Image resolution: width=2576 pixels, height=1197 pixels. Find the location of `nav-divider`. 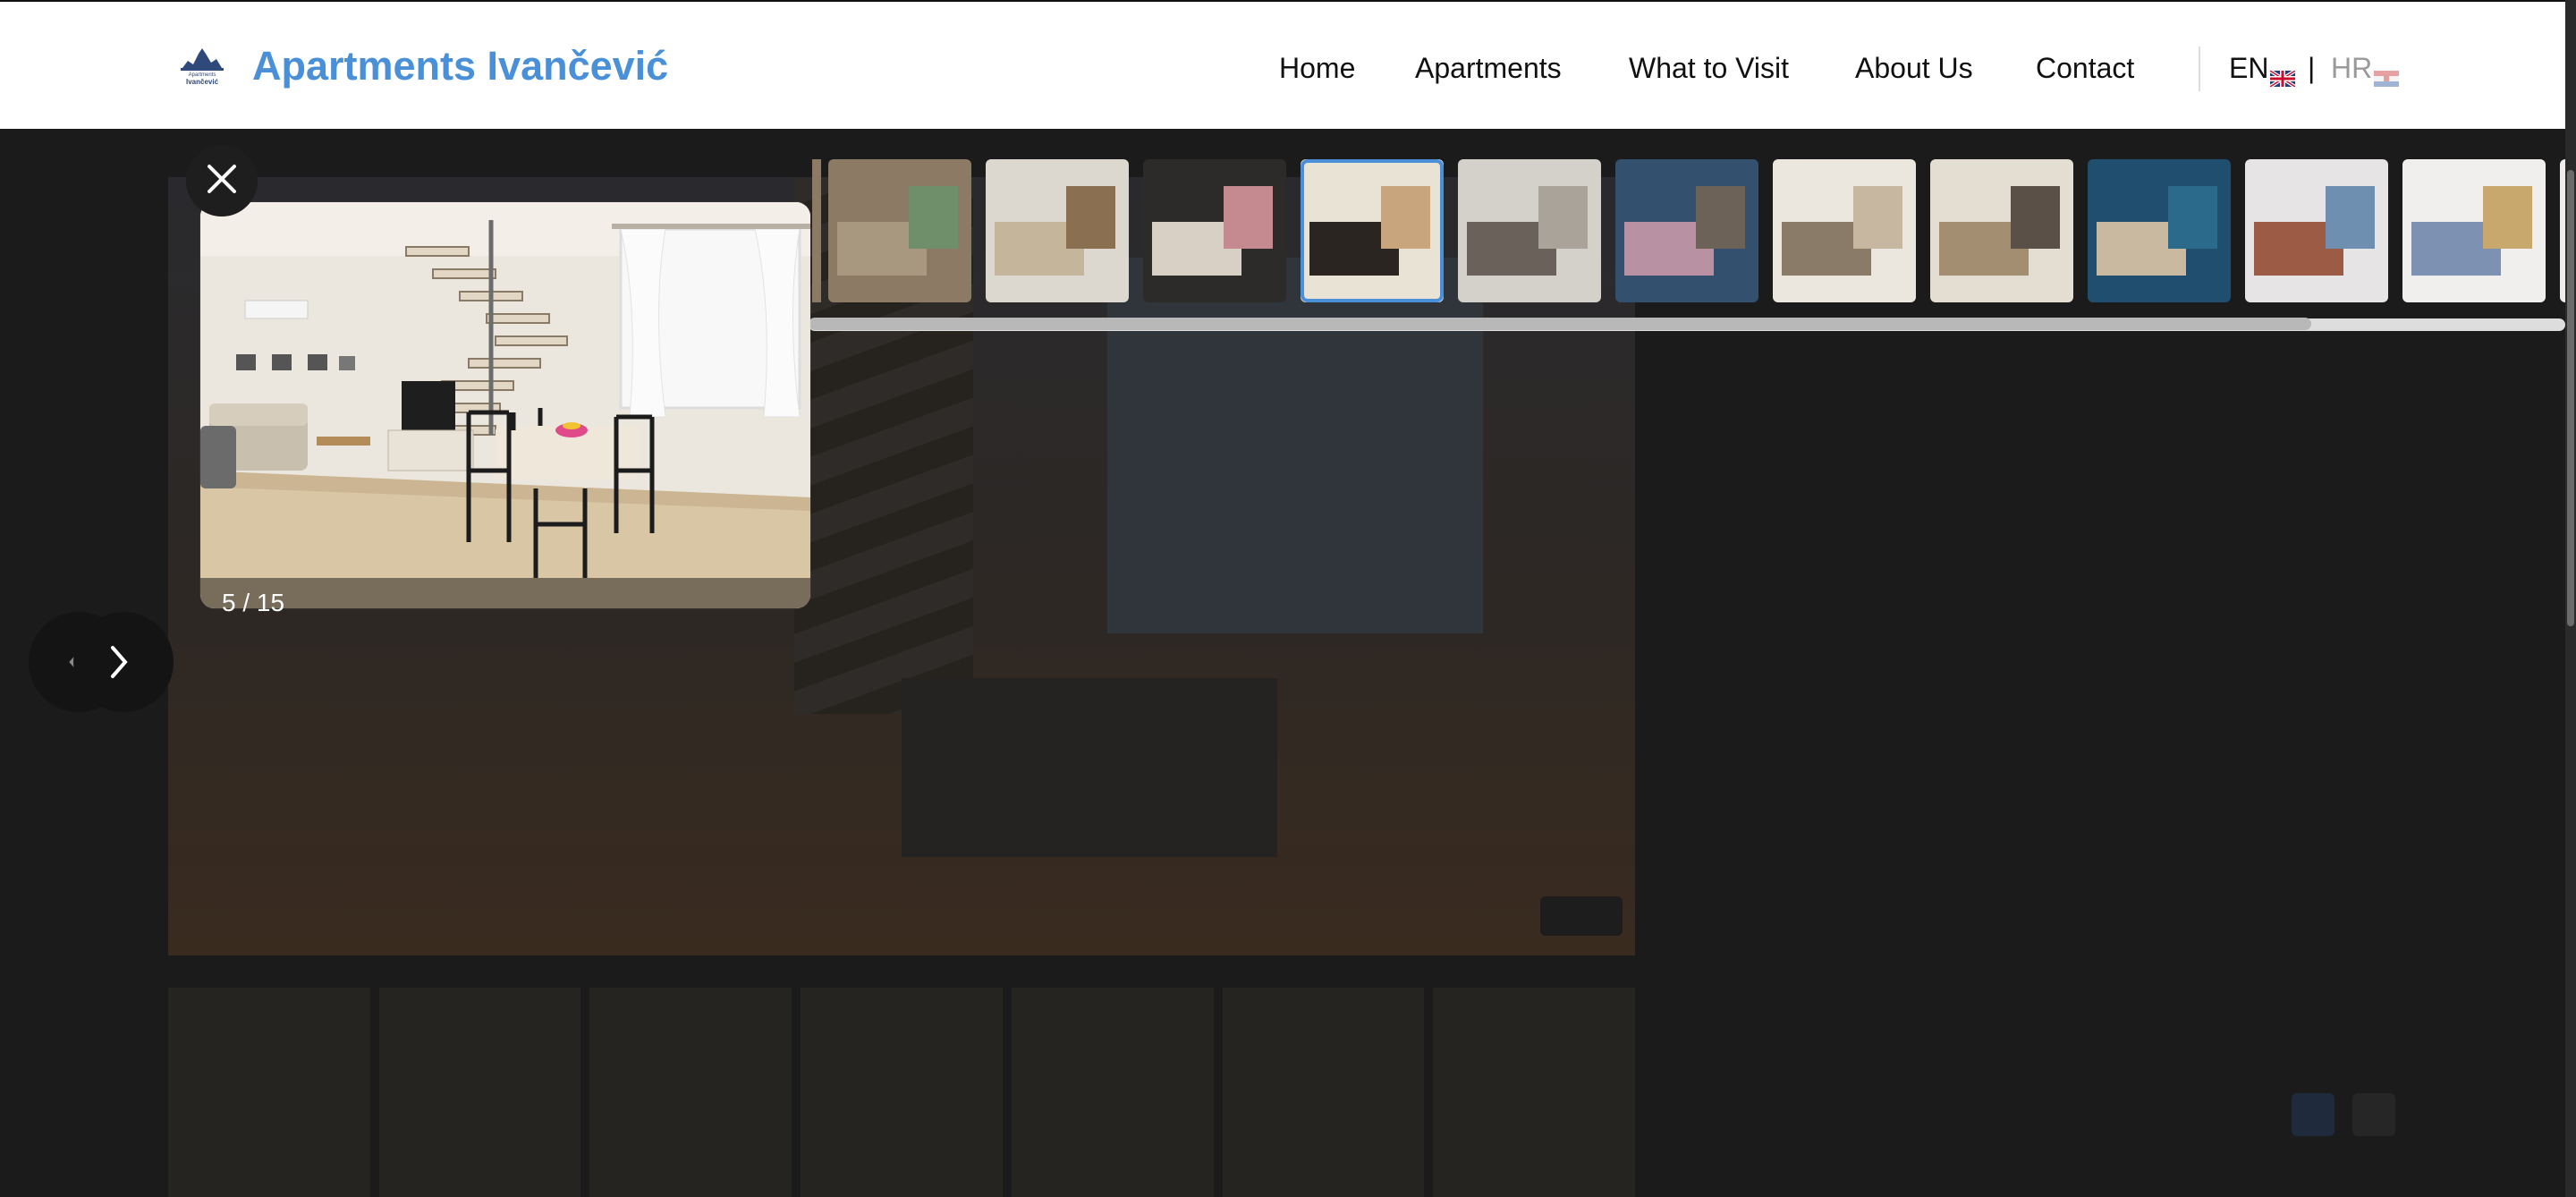

nav-divider is located at coordinates (2199, 69).